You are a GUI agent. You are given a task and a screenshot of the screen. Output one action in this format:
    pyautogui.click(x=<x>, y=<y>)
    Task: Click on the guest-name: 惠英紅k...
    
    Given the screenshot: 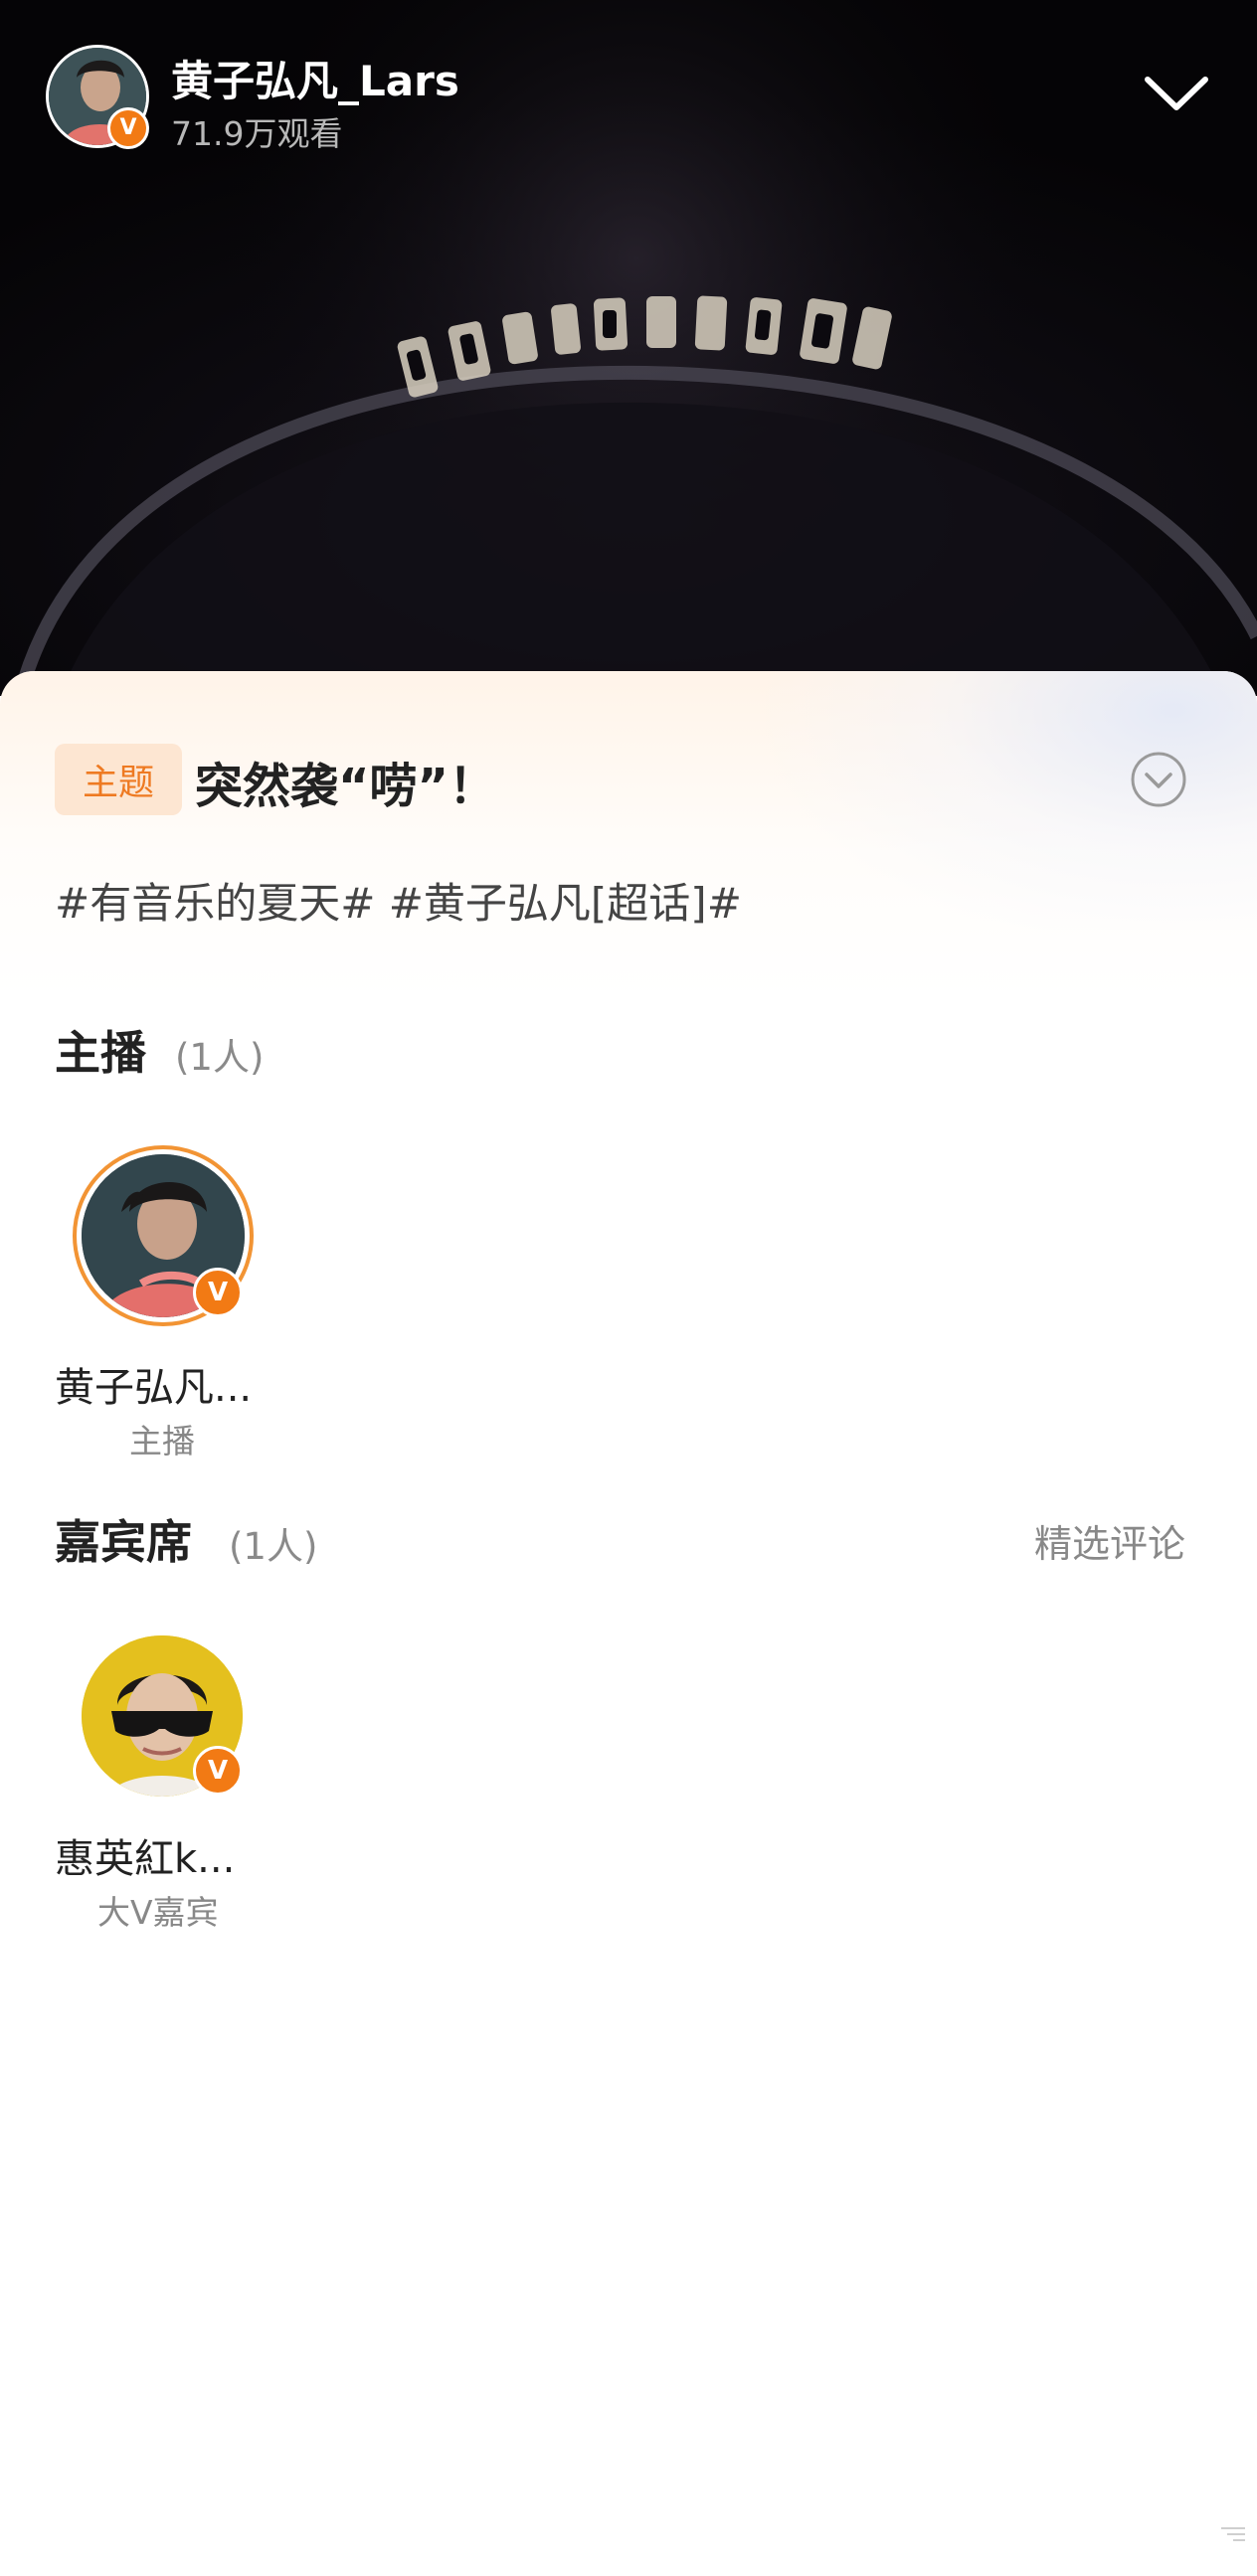 What is the action you would take?
    pyautogui.click(x=145, y=1855)
    